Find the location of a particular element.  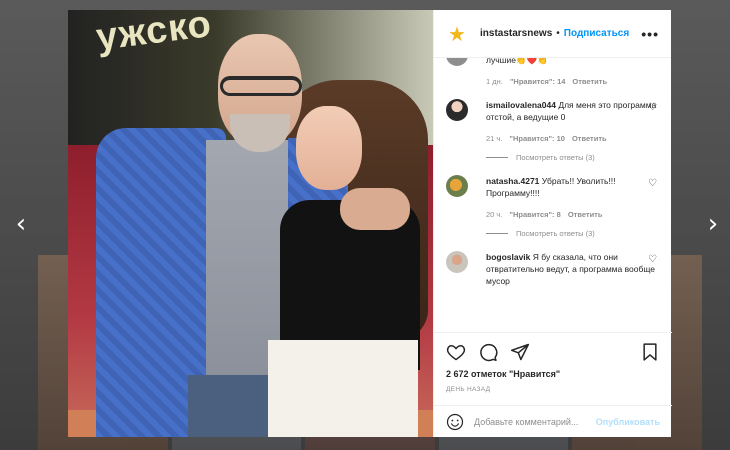

commenter-username: natasha.4271 is located at coordinates (512, 181).